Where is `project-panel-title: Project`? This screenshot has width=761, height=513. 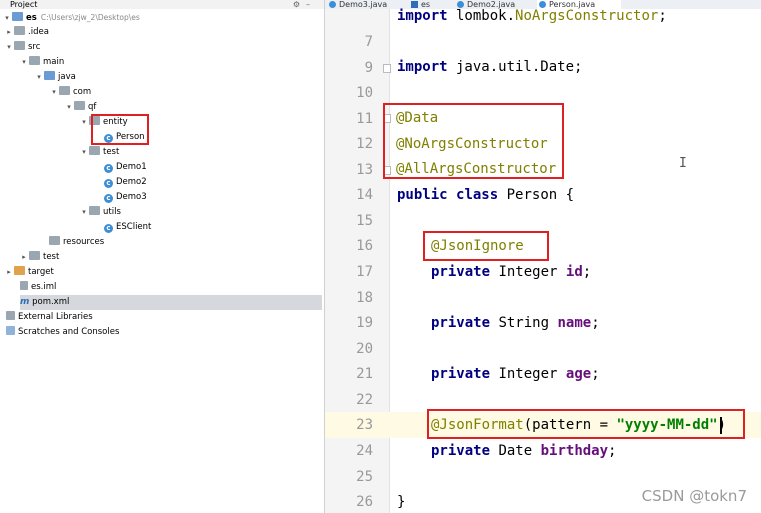 project-panel-title: Project is located at coordinates (23, 4).